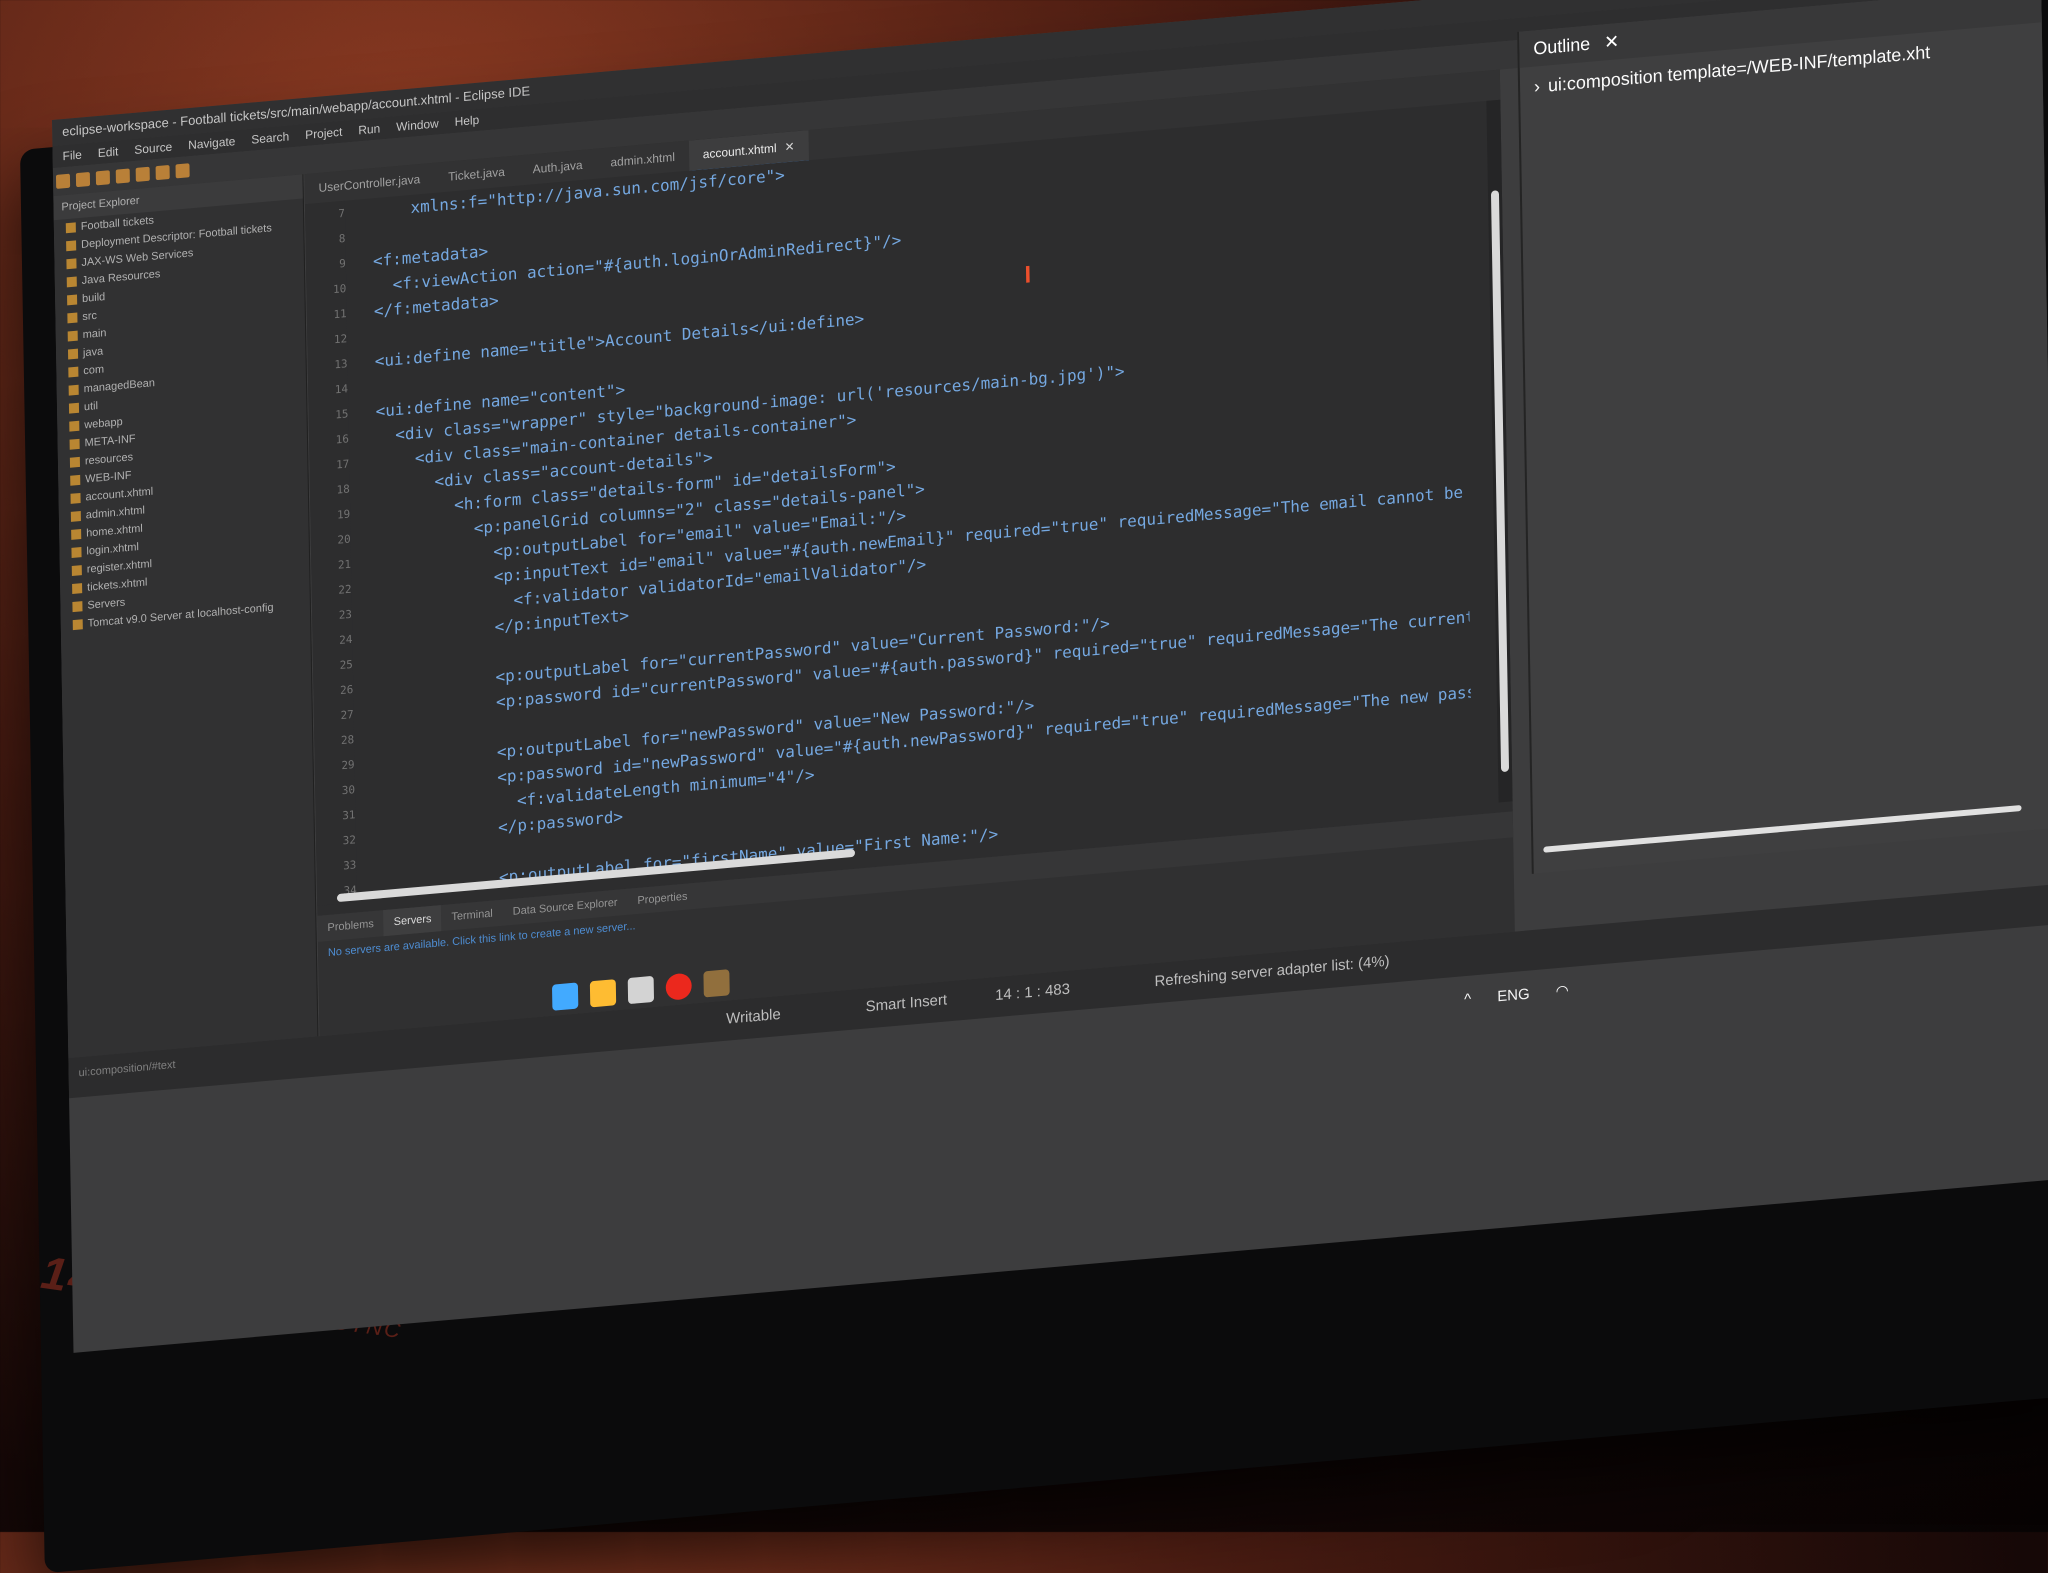  I want to click on line-number: 31, so click(349, 815).